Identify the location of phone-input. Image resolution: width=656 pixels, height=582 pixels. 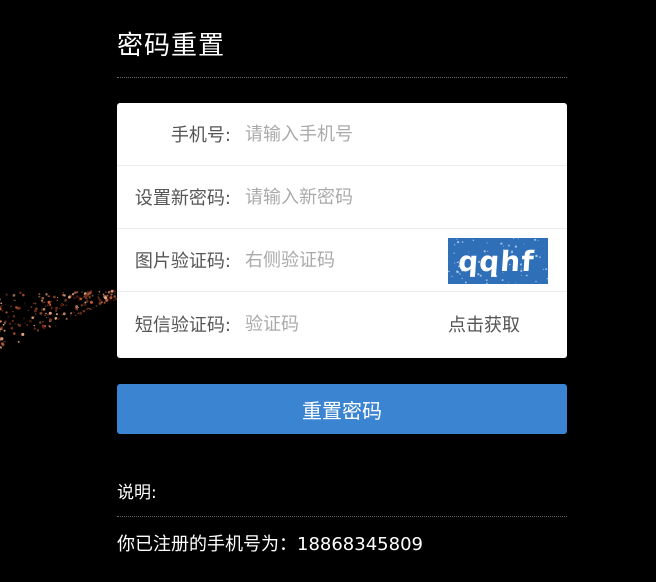
(340, 134).